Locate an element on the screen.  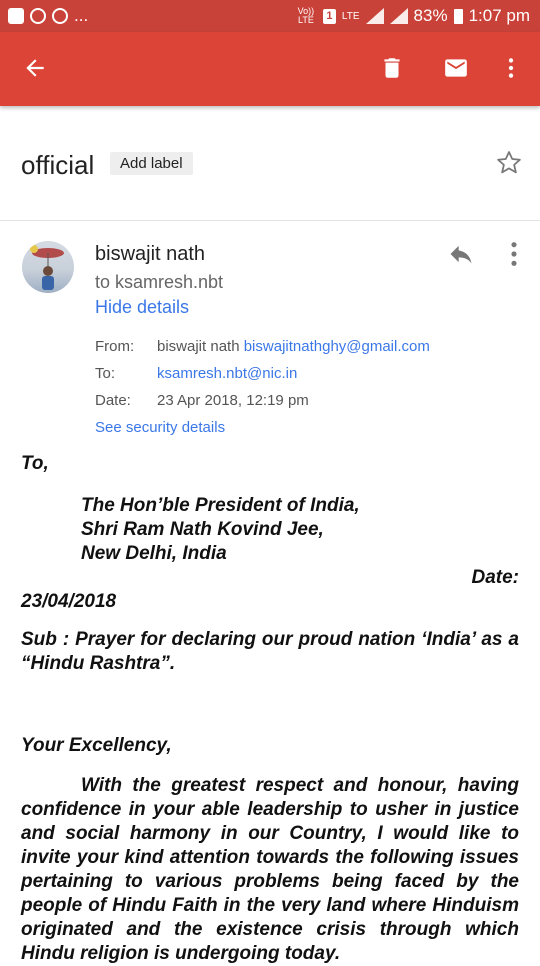
mail-icon is located at coordinates (456, 68).